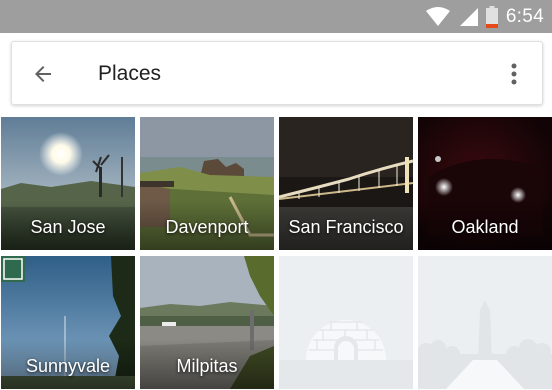  What do you see at coordinates (207, 322) in the screenshot?
I see `place-tile-milpitas: Milpitas` at bounding box center [207, 322].